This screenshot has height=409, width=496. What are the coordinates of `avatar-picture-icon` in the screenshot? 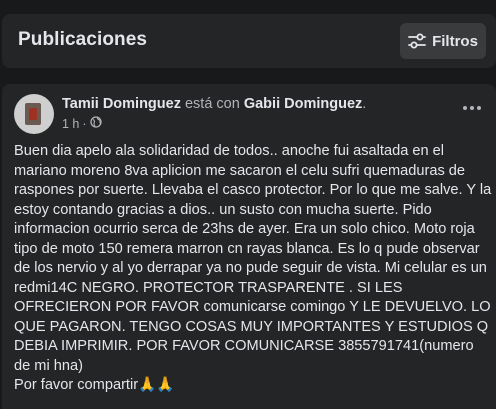 It's located at (33, 114).